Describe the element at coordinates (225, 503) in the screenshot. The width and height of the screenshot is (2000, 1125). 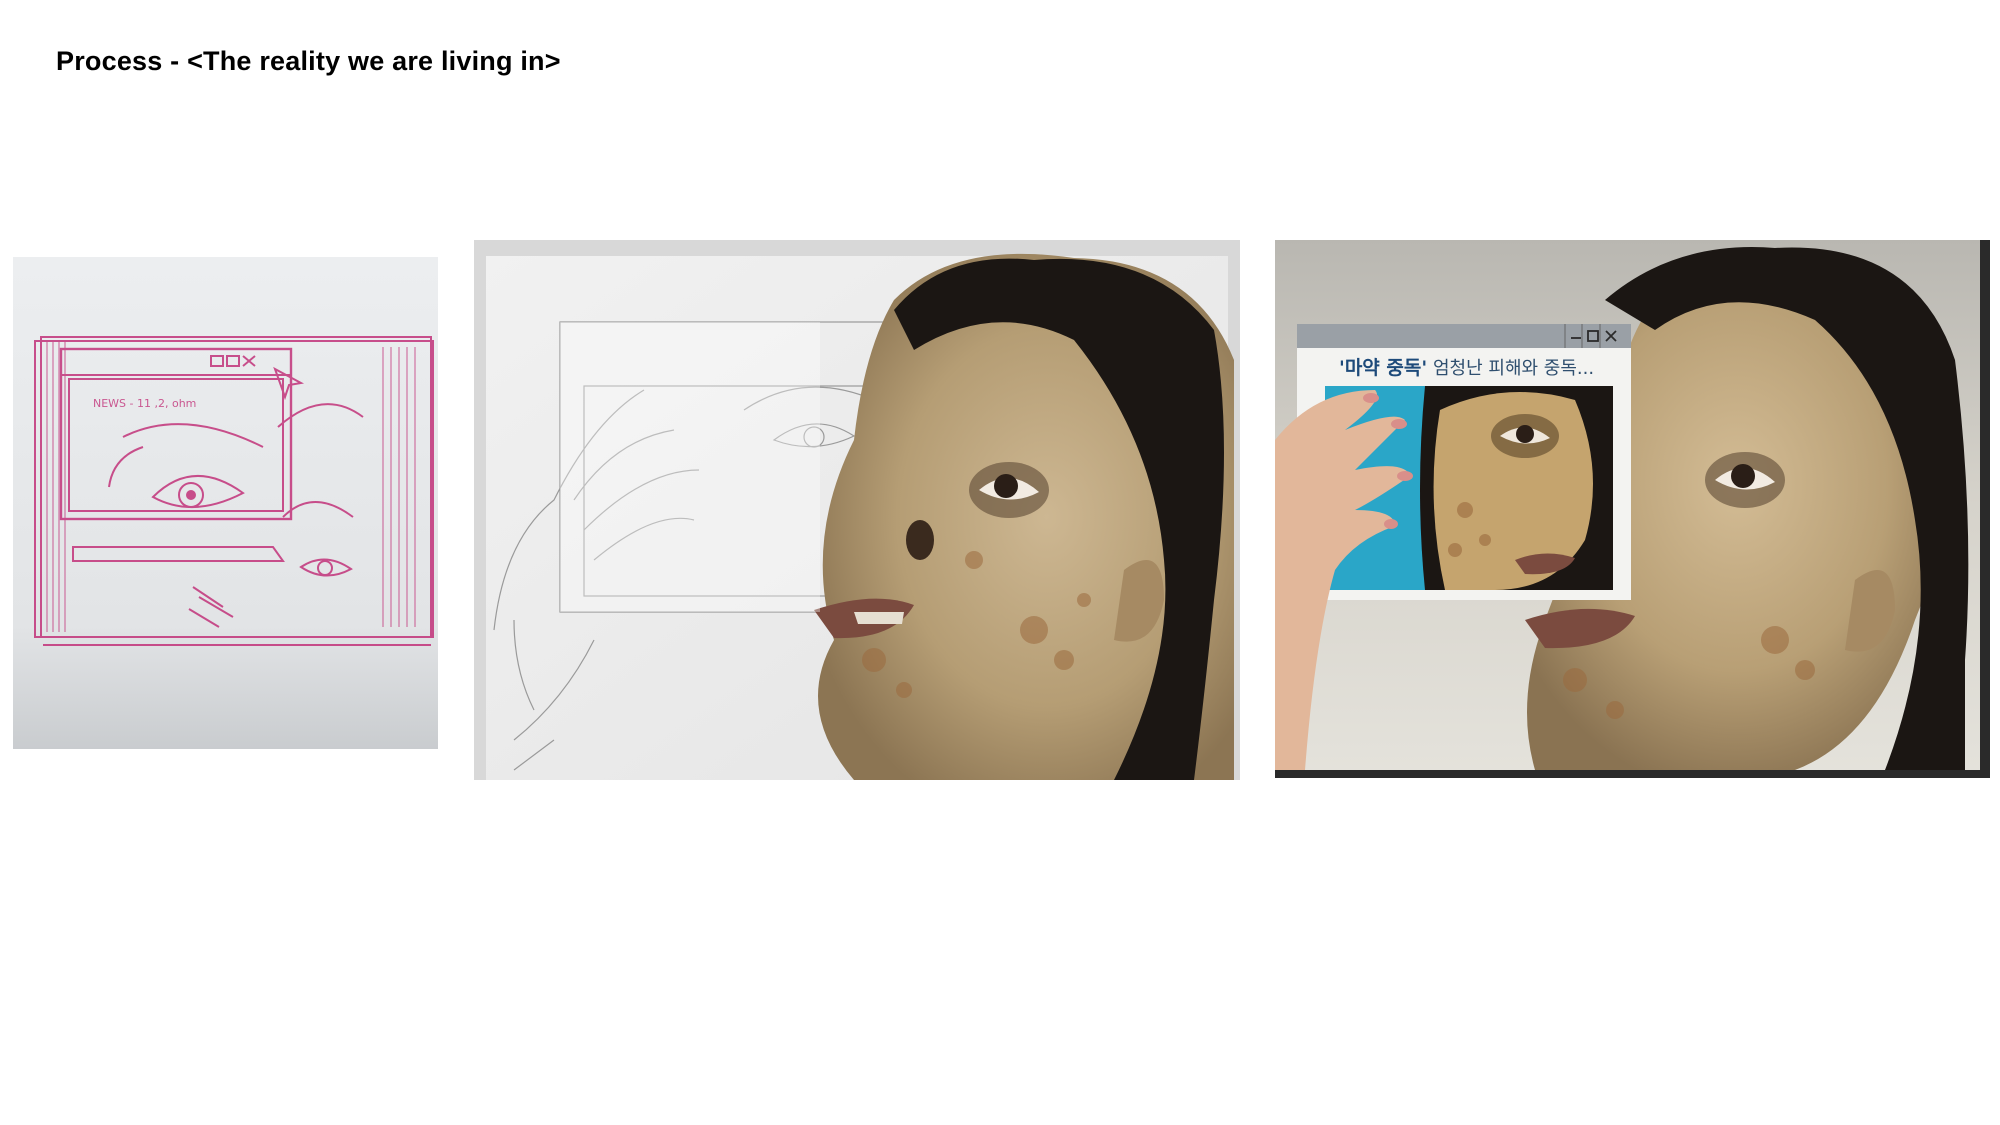
I see `sketch-photo: NEWS - 11 ,2, ohm` at that location.